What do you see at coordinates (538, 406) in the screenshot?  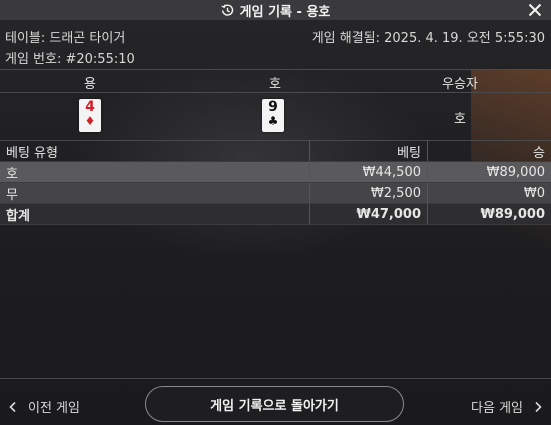 I see `chevron-right-icon` at bounding box center [538, 406].